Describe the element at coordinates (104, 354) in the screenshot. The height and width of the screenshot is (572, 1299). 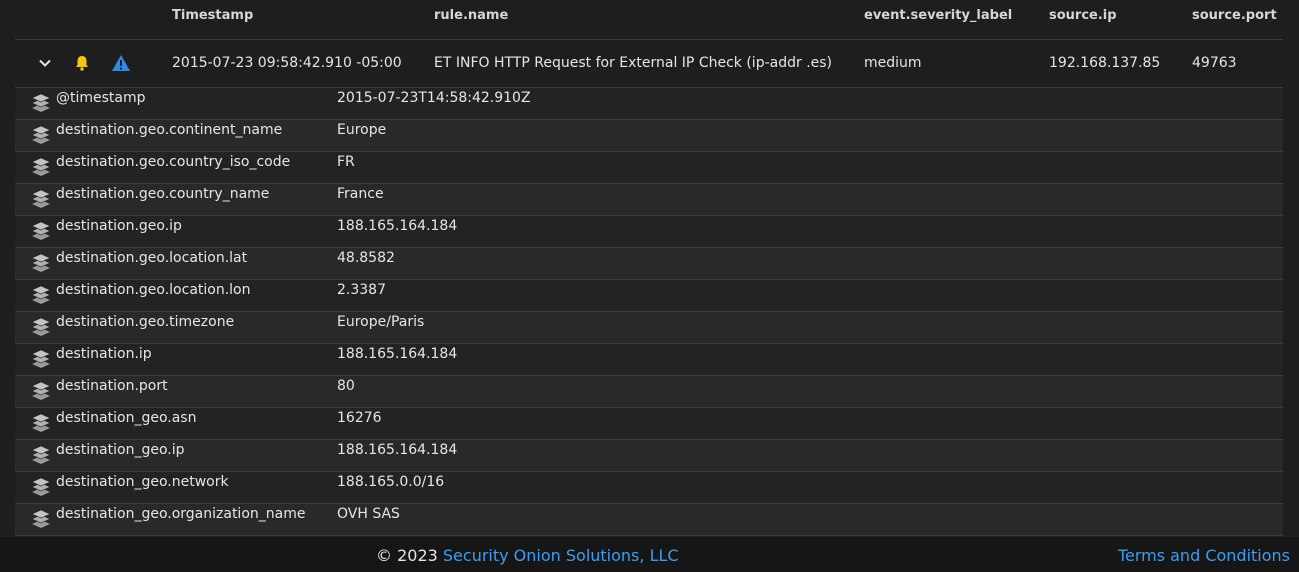
I see `field-name: destination.ip` at that location.